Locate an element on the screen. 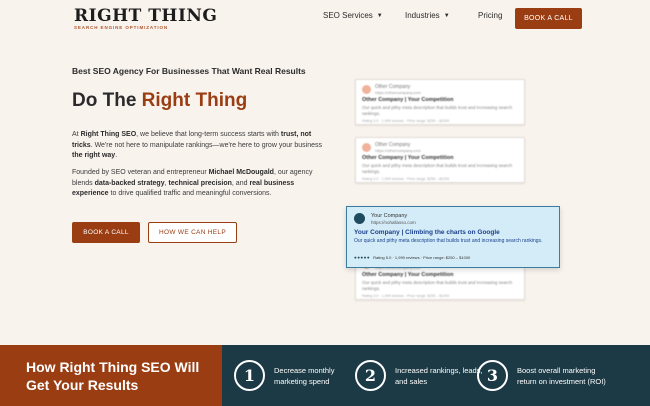  step-text: Increased rankings, leads, and sales is located at coordinates (439, 375).